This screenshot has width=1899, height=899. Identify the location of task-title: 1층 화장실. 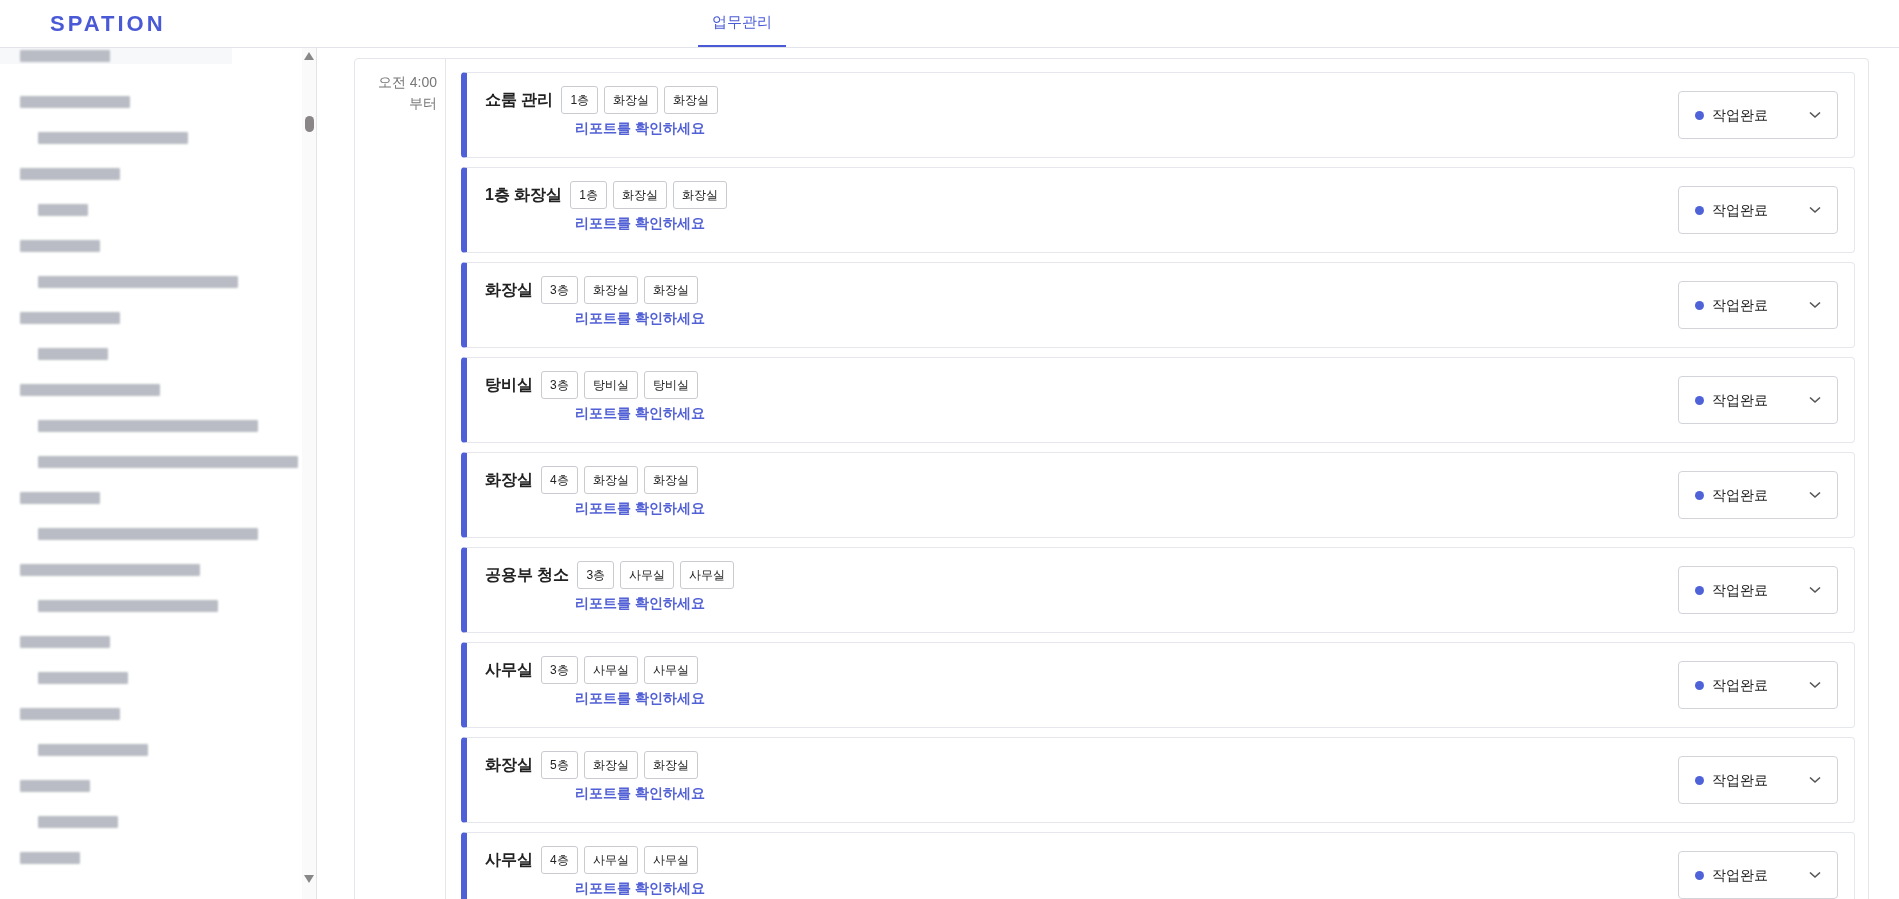
(524, 194).